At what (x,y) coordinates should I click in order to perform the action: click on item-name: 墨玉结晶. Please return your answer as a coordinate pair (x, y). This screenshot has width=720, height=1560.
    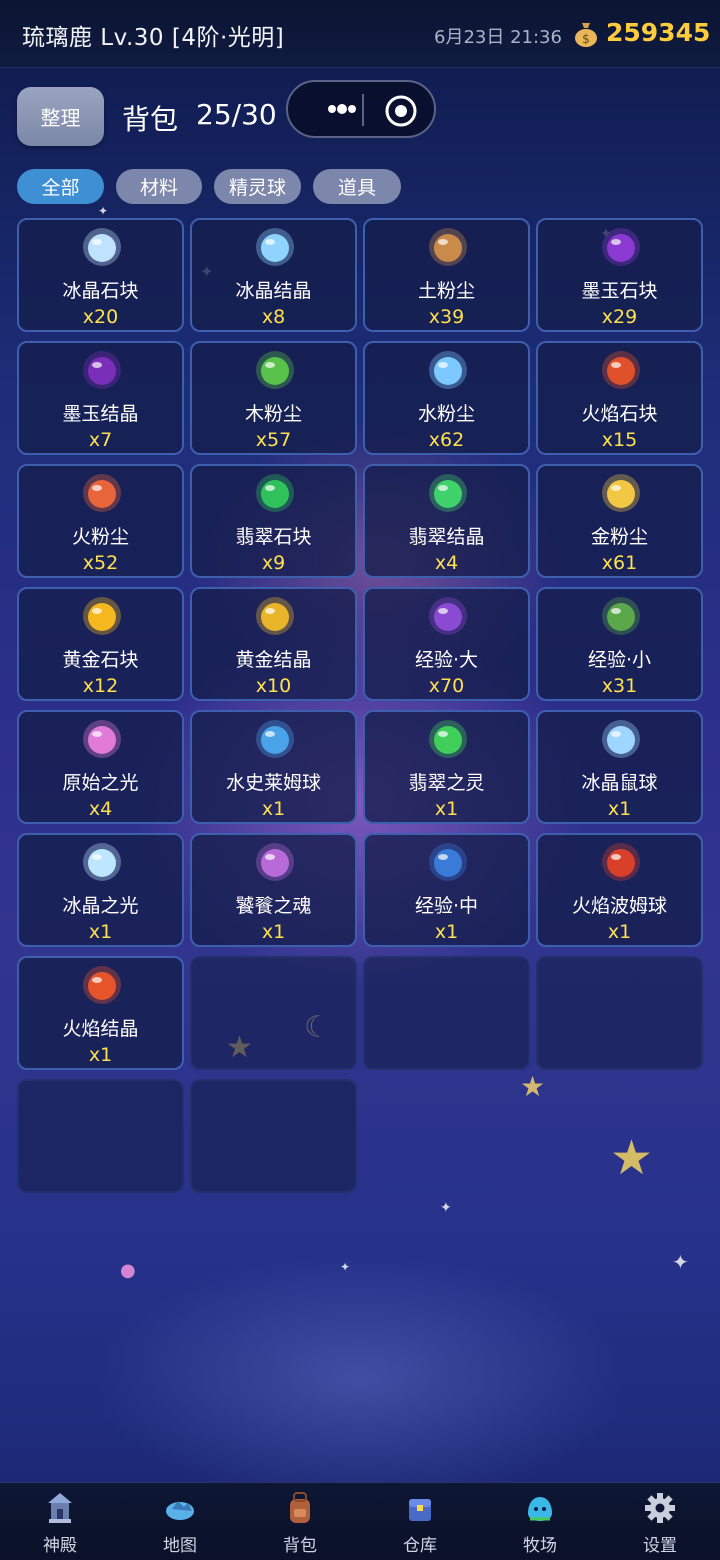
    Looking at the image, I should click on (100, 414).